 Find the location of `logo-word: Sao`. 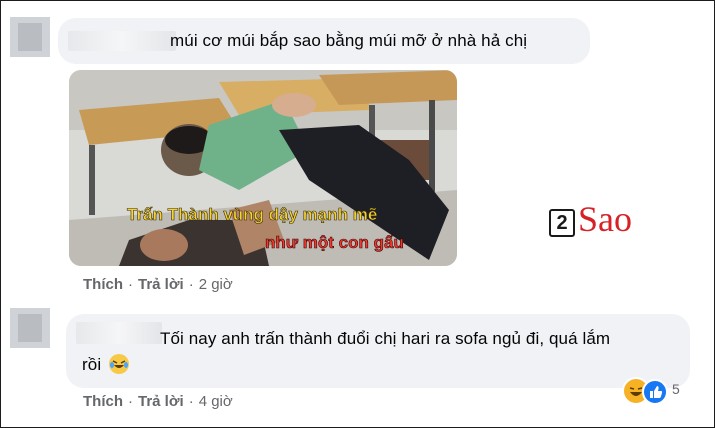

logo-word: Sao is located at coordinates (605, 219).